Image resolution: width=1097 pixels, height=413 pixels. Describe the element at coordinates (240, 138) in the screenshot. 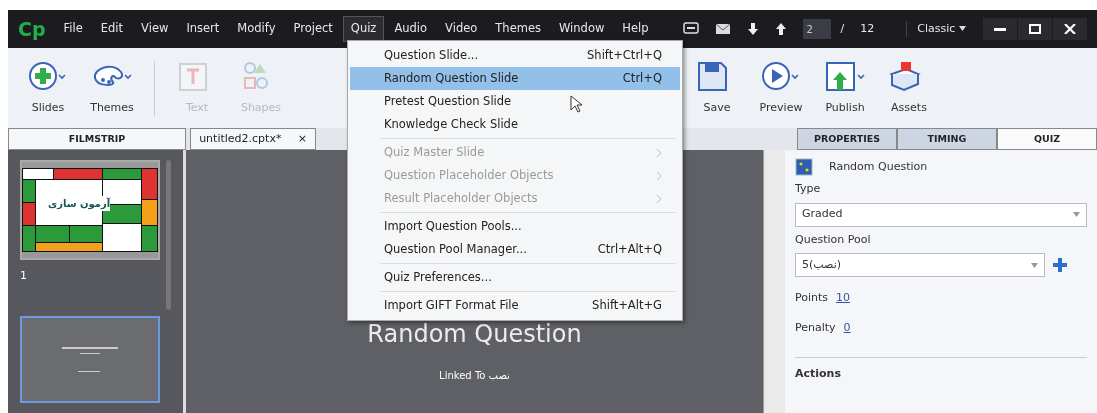

I see `tab-label: untitled2.cptx*` at that location.